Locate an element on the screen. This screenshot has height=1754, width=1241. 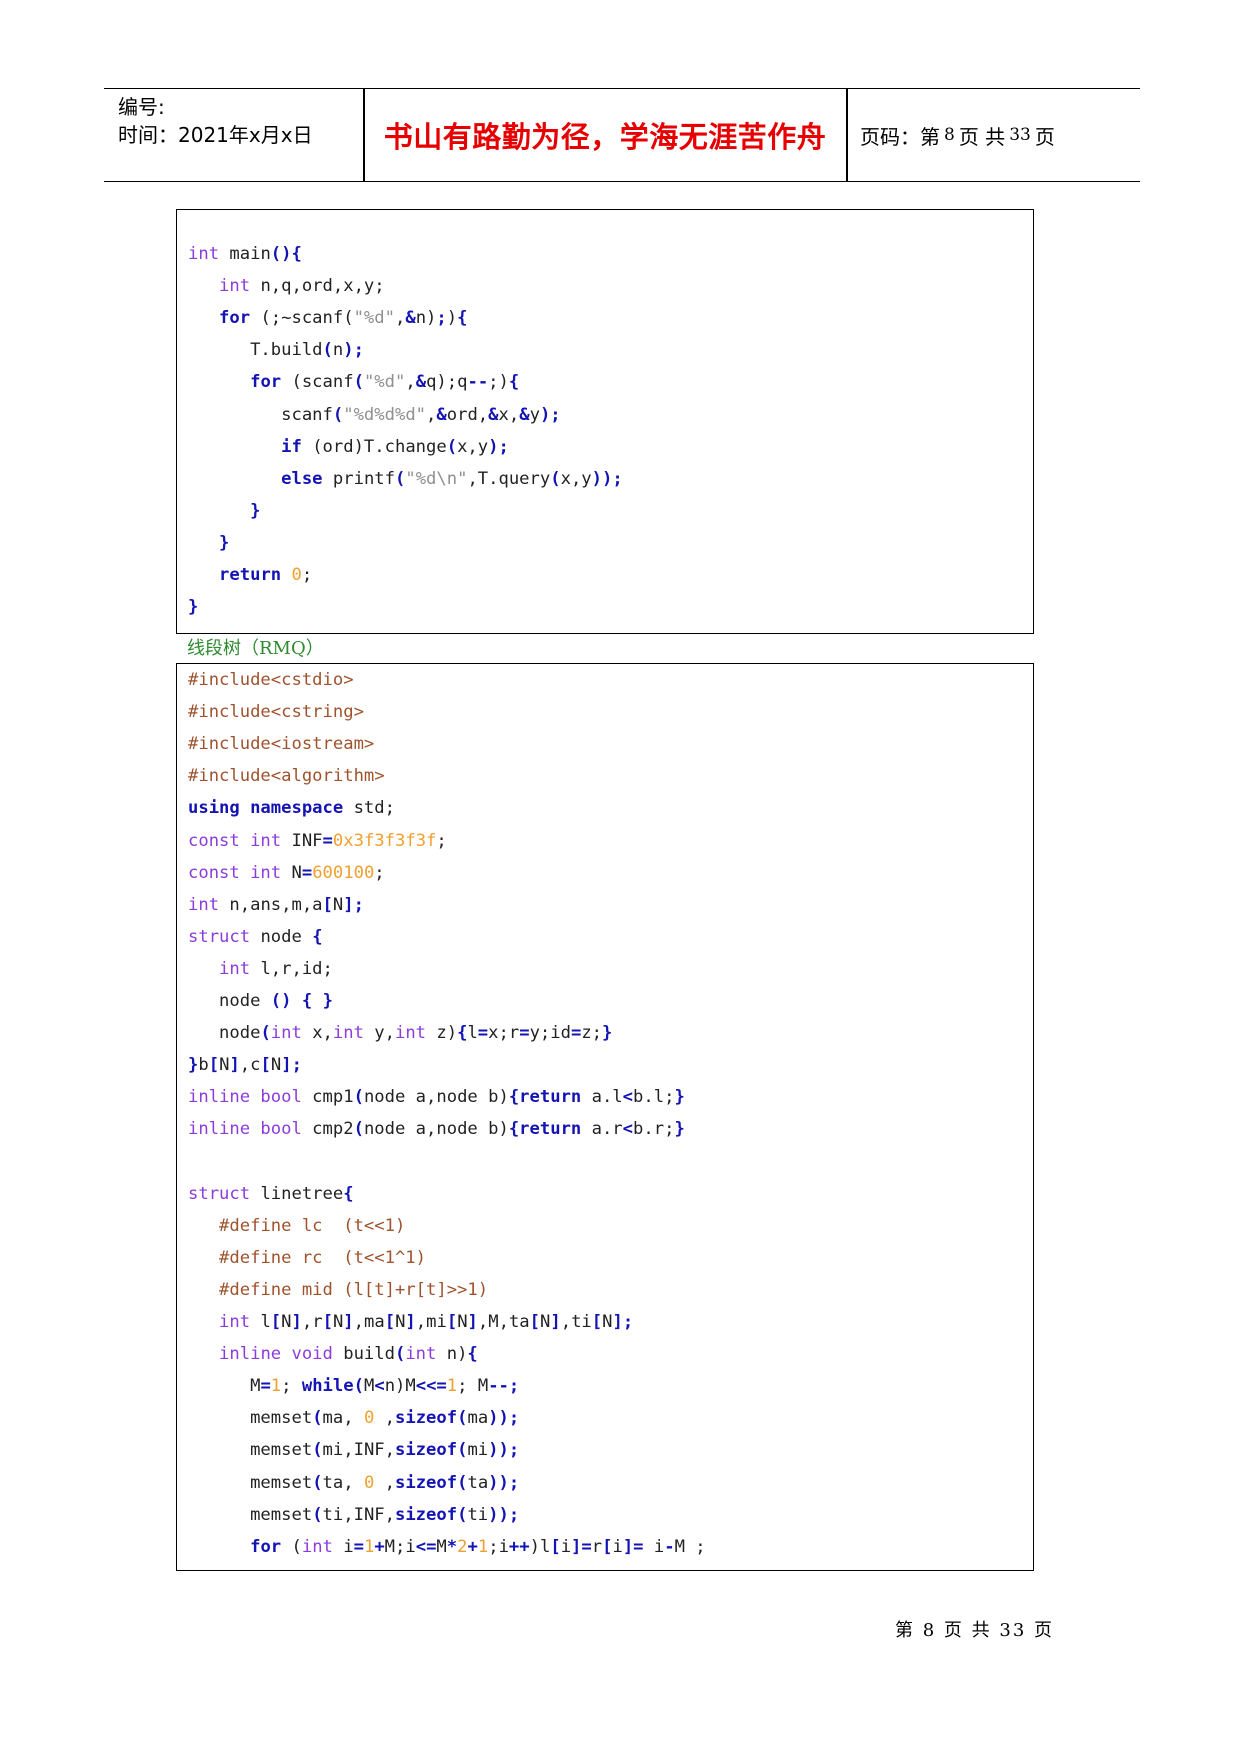
code-line: #define lc (t<<1) is located at coordinates (296, 1226).